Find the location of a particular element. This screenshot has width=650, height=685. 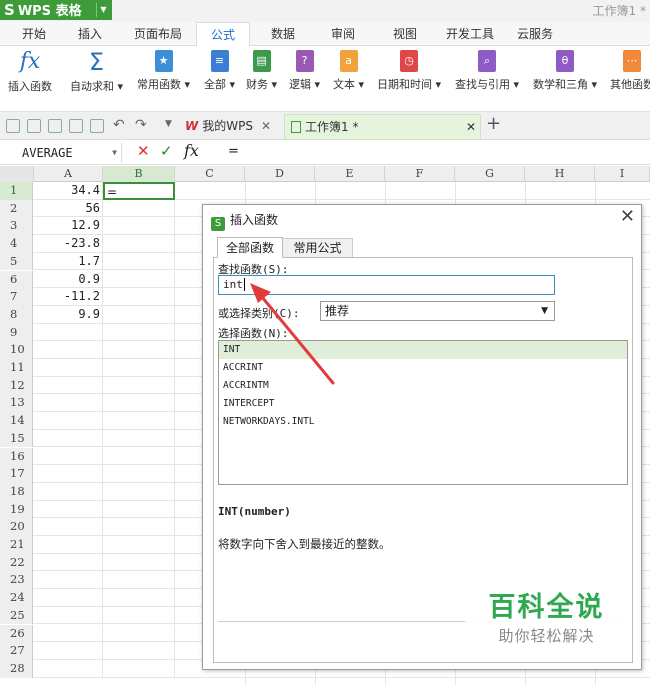

tab-data: 数据 is located at coordinates (283, 34).